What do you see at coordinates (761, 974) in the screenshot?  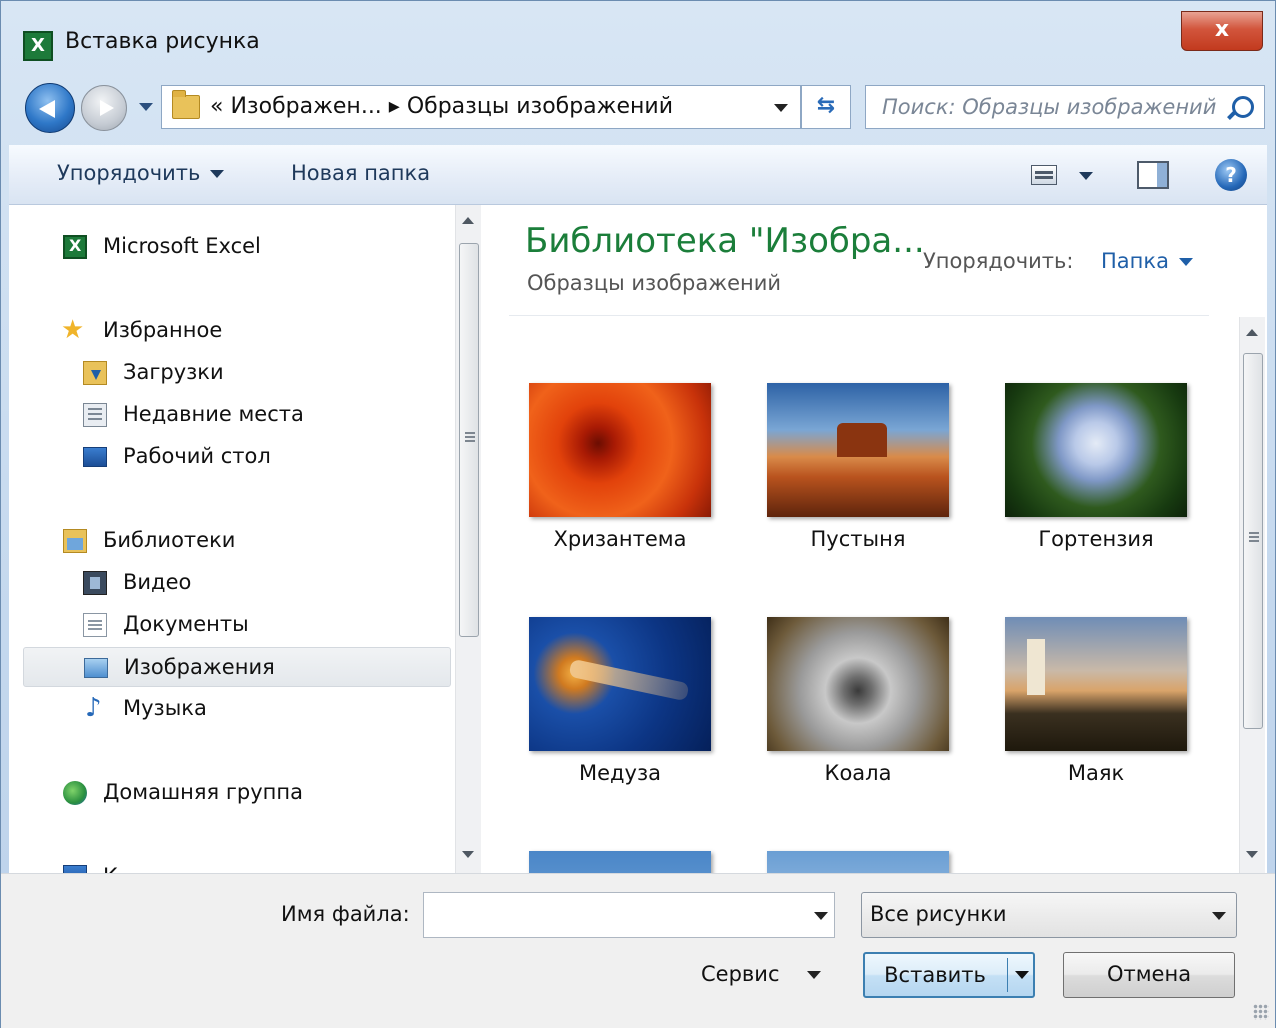 I see `tools-button: Сервис` at bounding box center [761, 974].